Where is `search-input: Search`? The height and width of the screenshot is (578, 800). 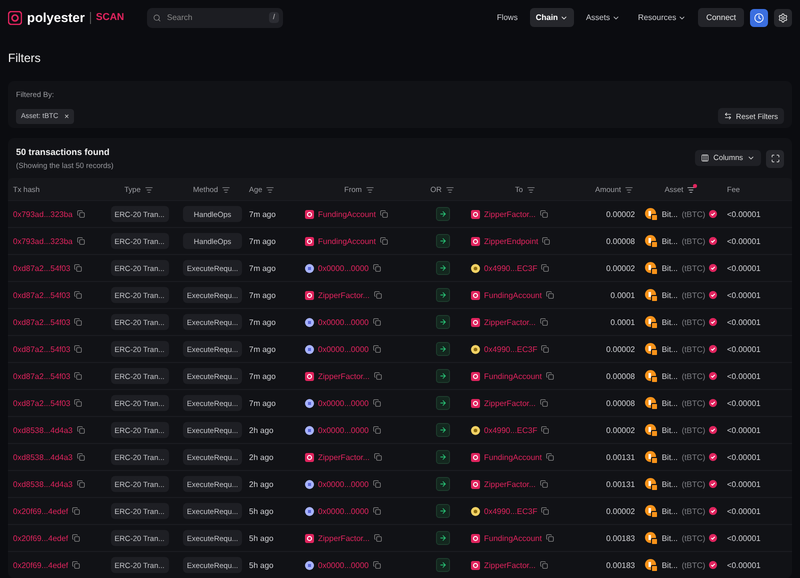
search-input: Search is located at coordinates (215, 17).